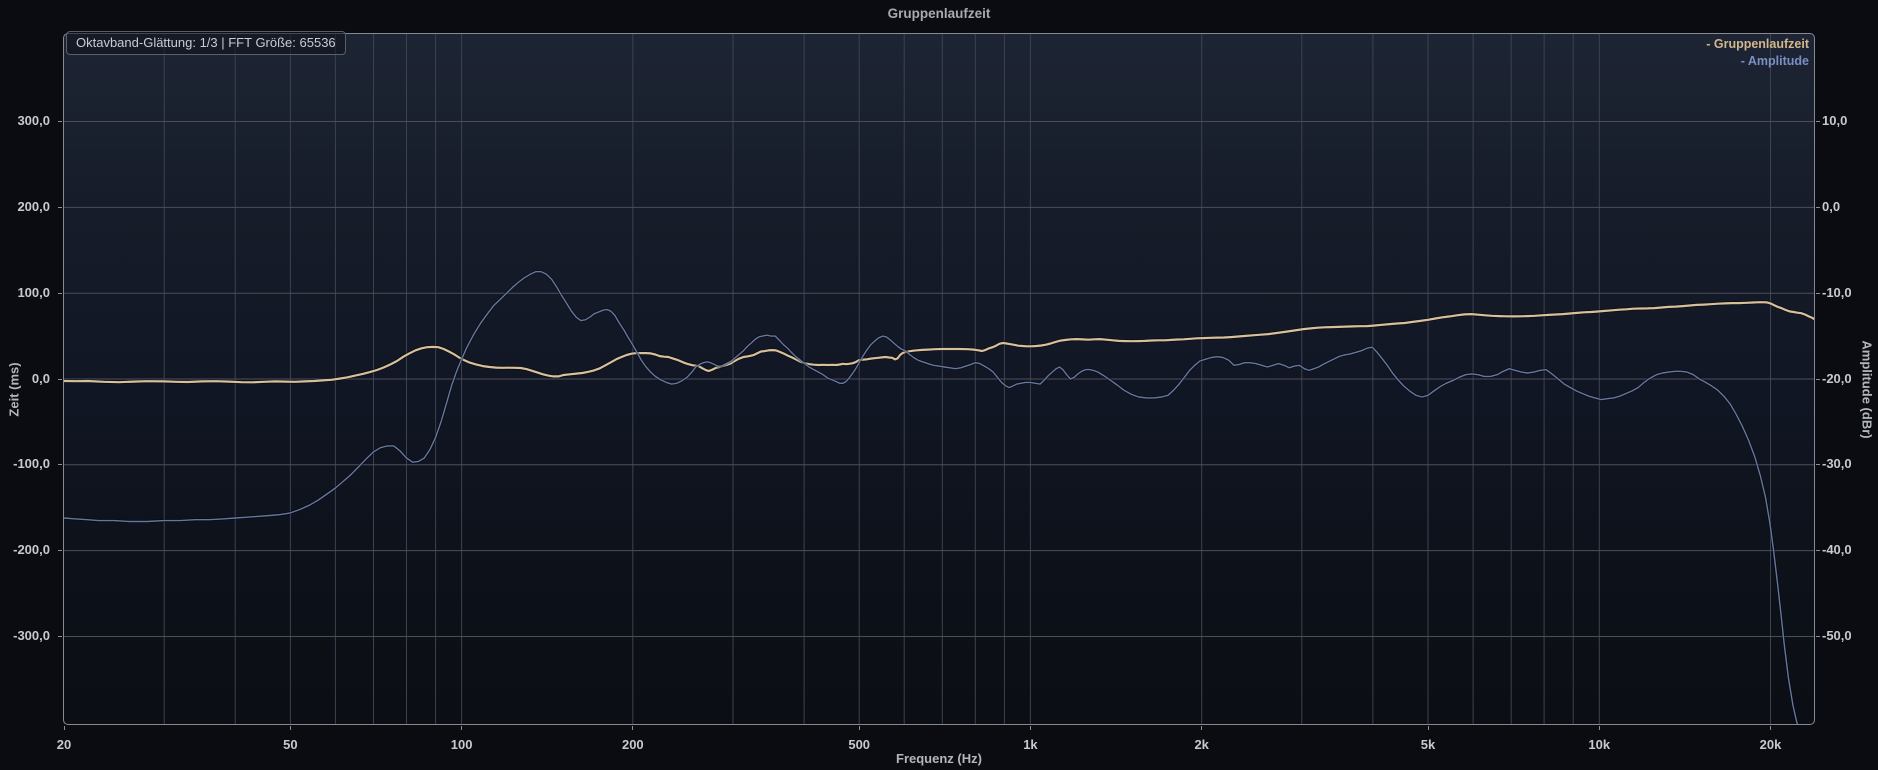 The image size is (1878, 770). Describe the element at coordinates (31, 550) in the screenshot. I see `y-left-tick-label: -200,0` at that location.